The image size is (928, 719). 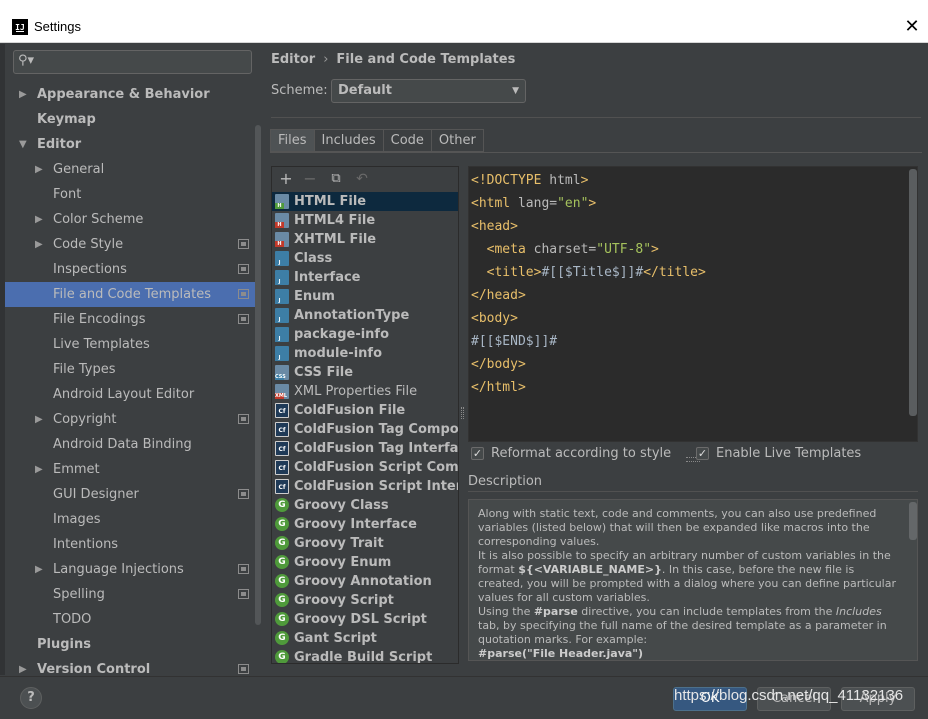 What do you see at coordinates (132, 319) in the screenshot?
I see `sidebar-item-file-encodings: File Encodings` at bounding box center [132, 319].